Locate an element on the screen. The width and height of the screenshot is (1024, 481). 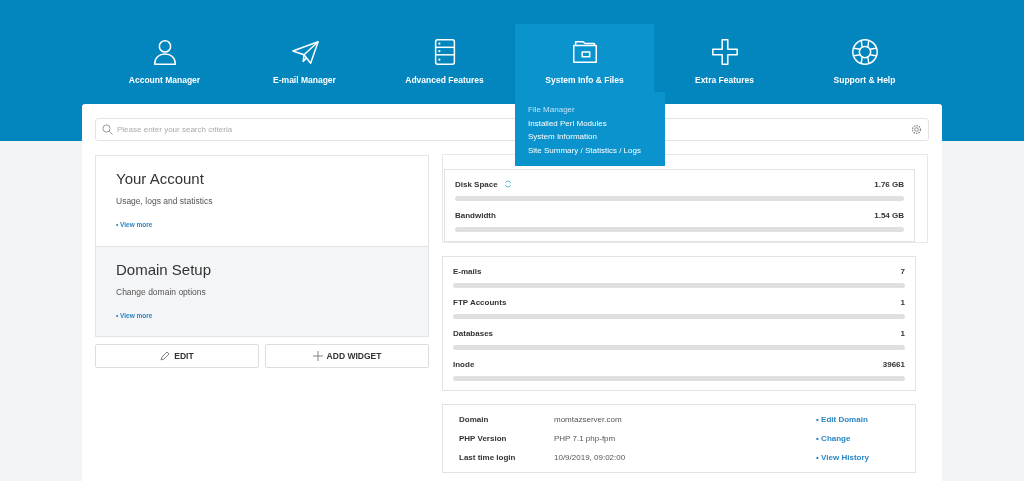
usage-label: E-mails is located at coordinates (467, 271).